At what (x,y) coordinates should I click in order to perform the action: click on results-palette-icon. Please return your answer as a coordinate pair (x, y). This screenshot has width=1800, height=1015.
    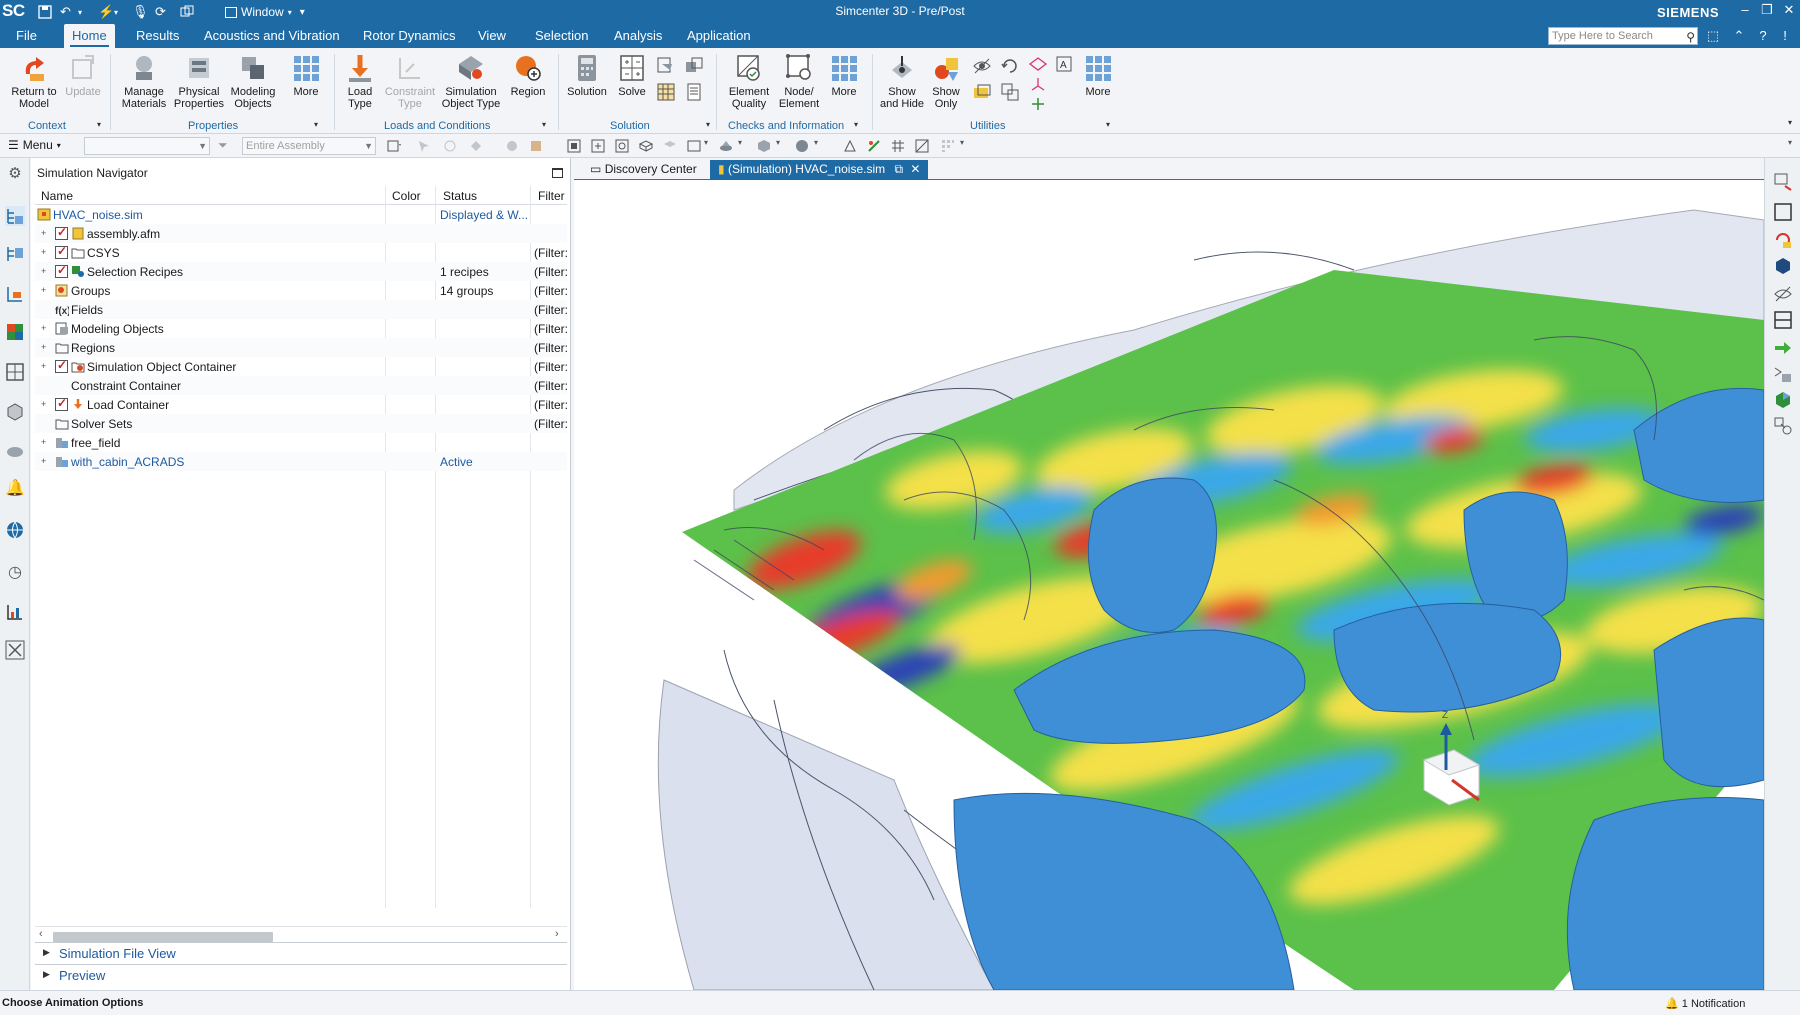
    Looking at the image, I should click on (15, 332).